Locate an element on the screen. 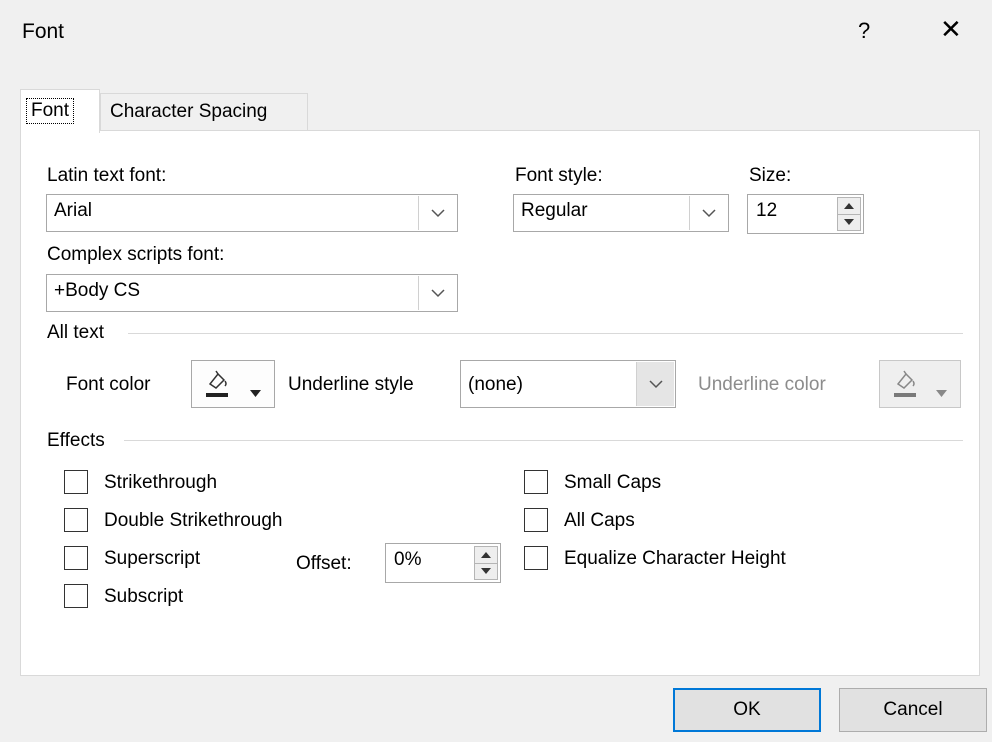  strikethrough-checkbox is located at coordinates (76, 482).